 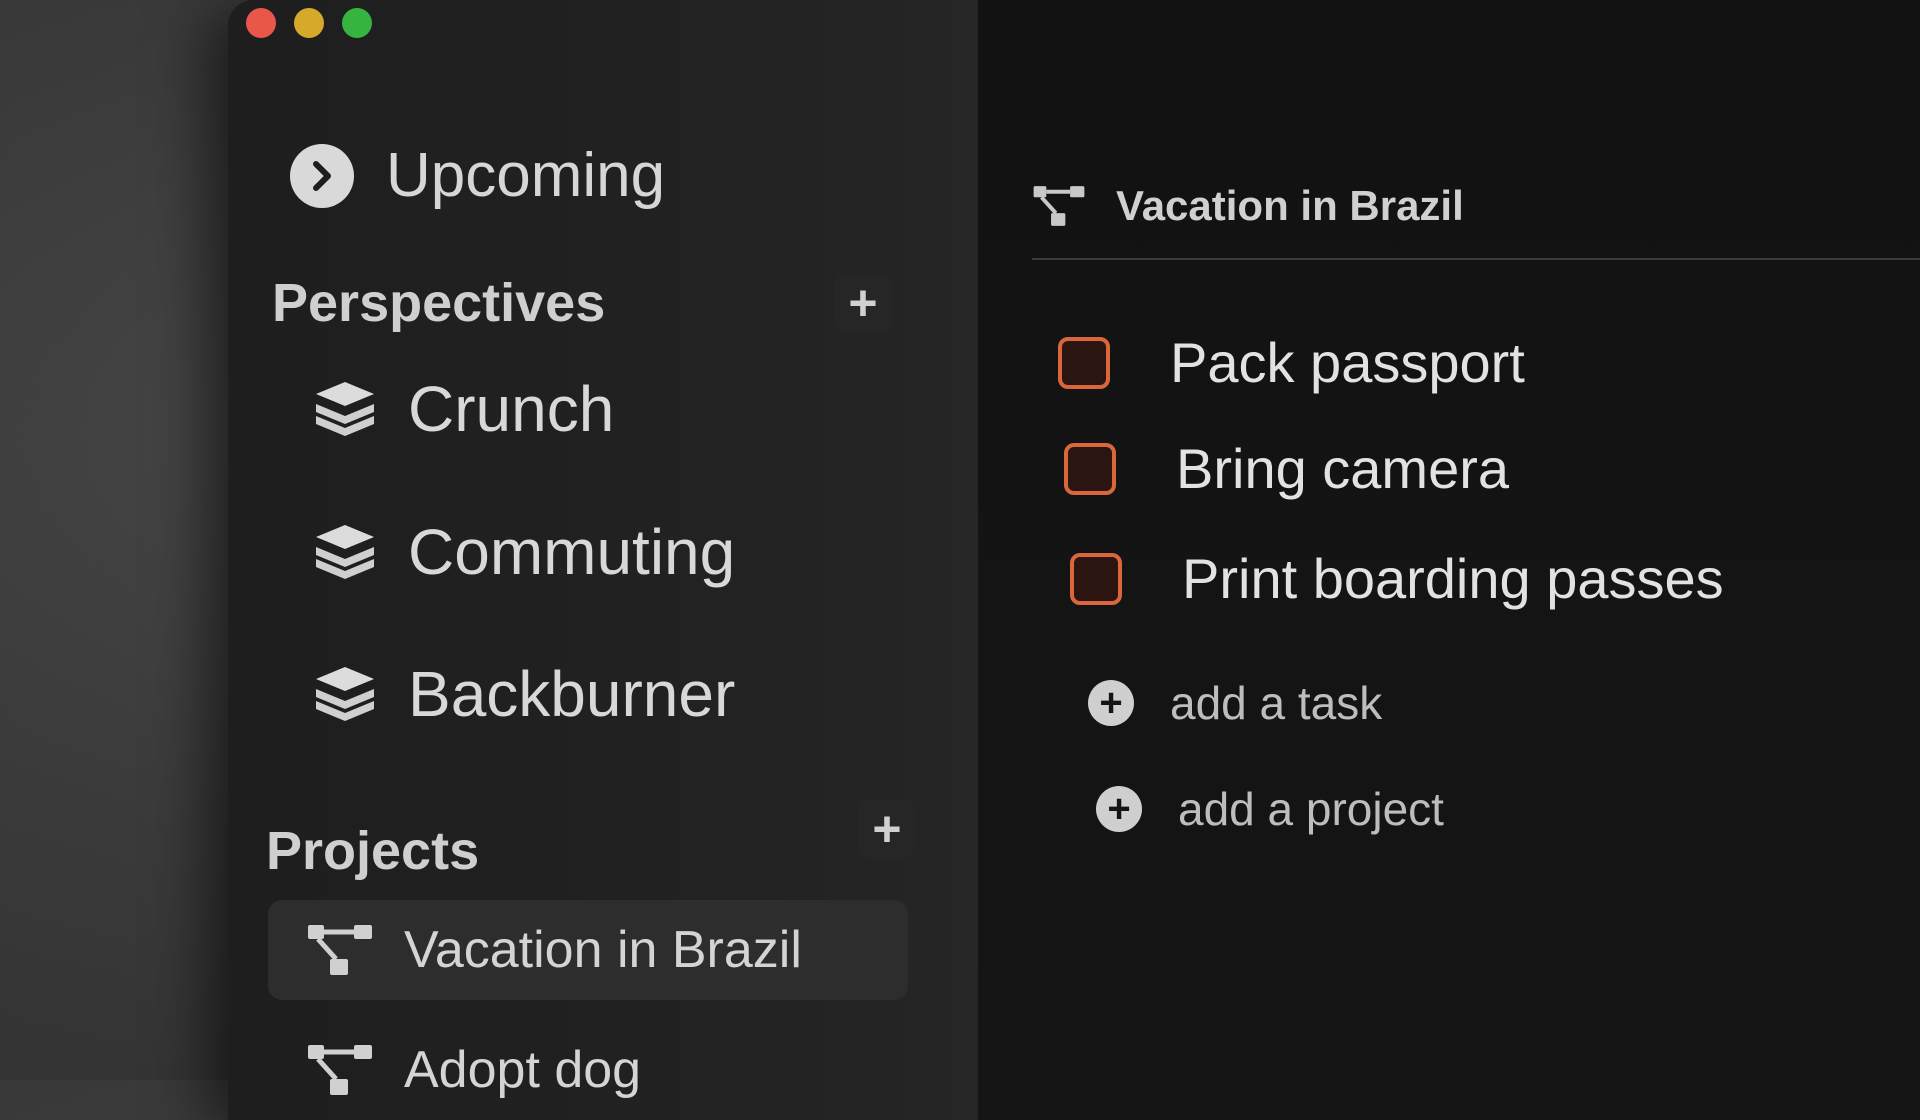 What do you see at coordinates (523, 1070) in the screenshot?
I see `sidebar-item-label: Adopt dog` at bounding box center [523, 1070].